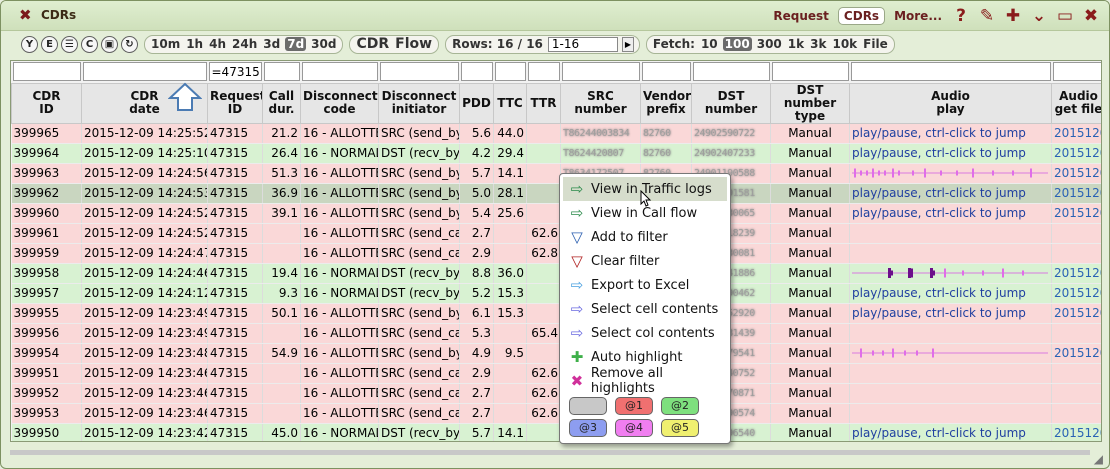  What do you see at coordinates (645, 237) in the screenshot?
I see `context-menu-item: ▽ Add to filter` at bounding box center [645, 237].